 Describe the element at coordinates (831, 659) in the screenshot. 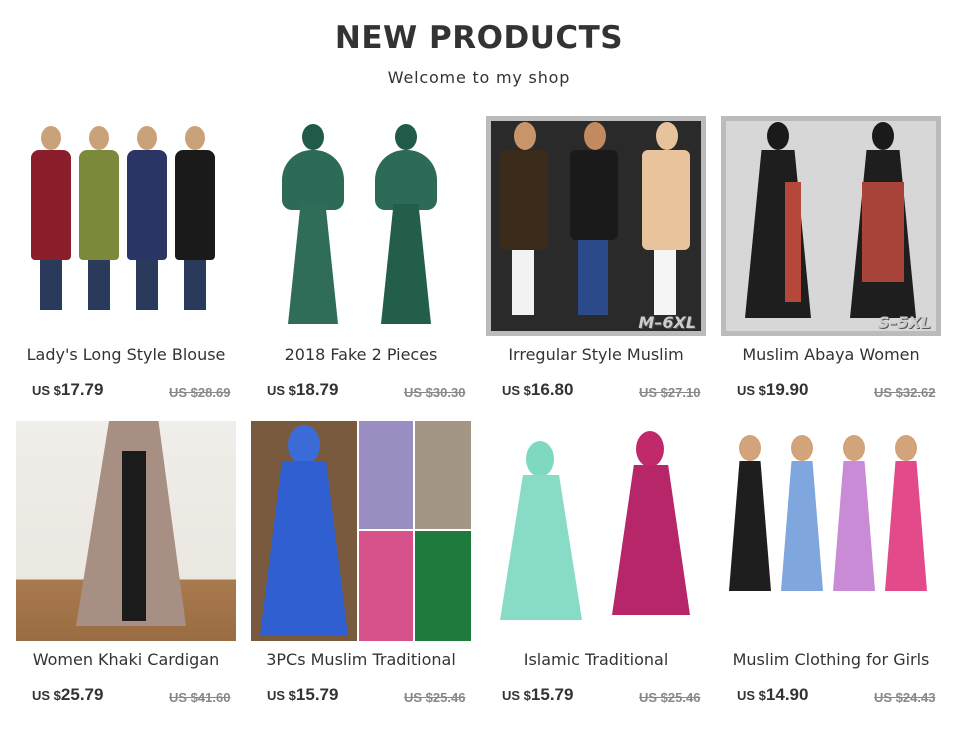

I see `product-name: Muslim Clothing for Girls` at that location.